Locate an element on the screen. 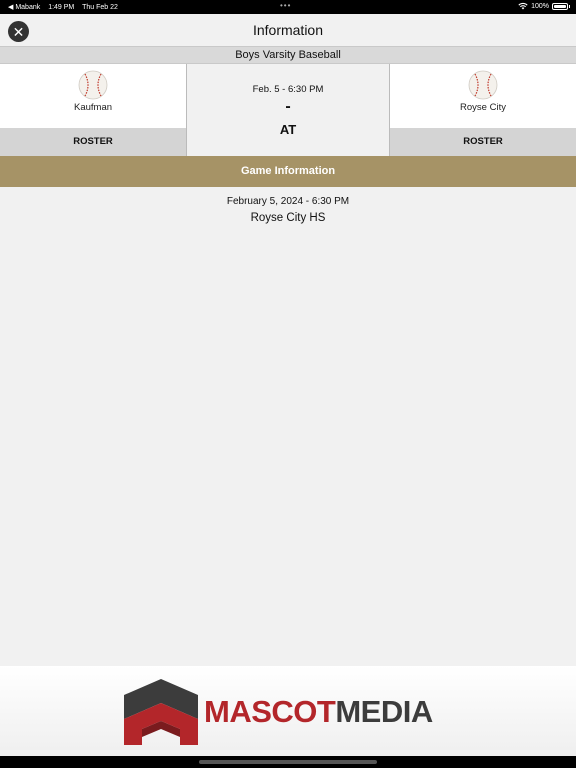 Image resolution: width=576 pixels, height=768 pixels. page-title: Information is located at coordinates (288, 30).